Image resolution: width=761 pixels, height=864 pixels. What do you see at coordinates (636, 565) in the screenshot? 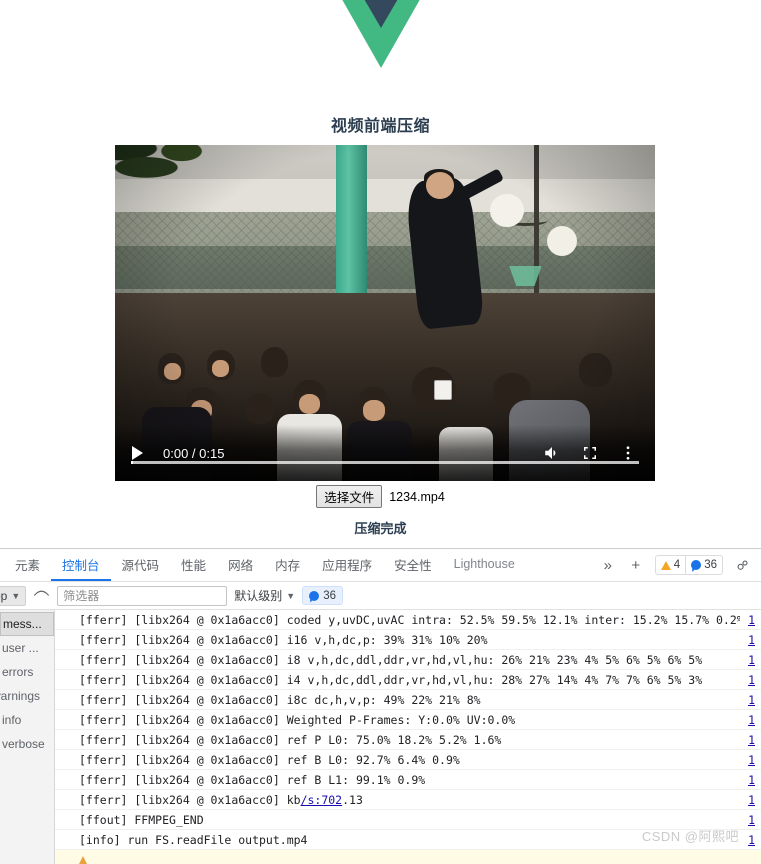
I see `add-tab-icon: +` at bounding box center [636, 565].